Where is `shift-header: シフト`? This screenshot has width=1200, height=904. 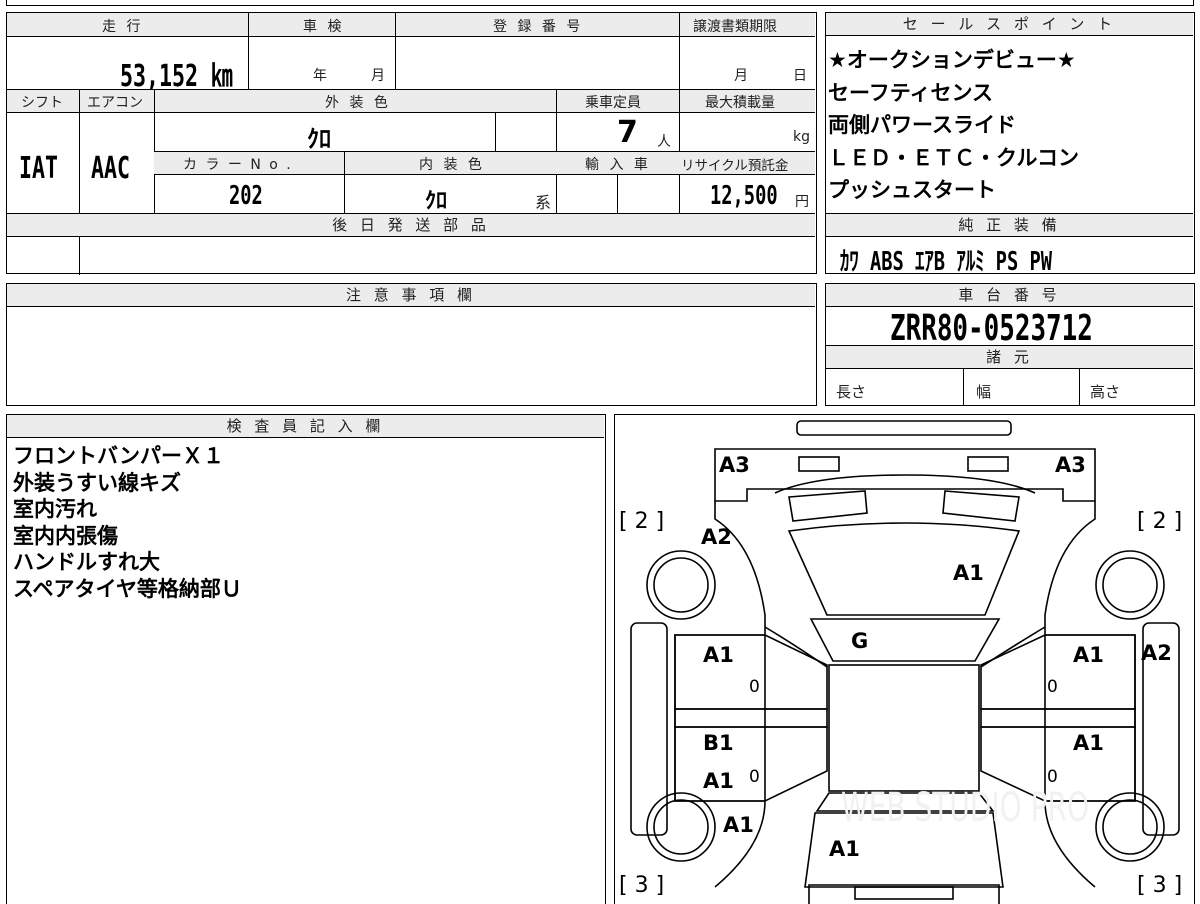 shift-header: シフト is located at coordinates (42, 103).